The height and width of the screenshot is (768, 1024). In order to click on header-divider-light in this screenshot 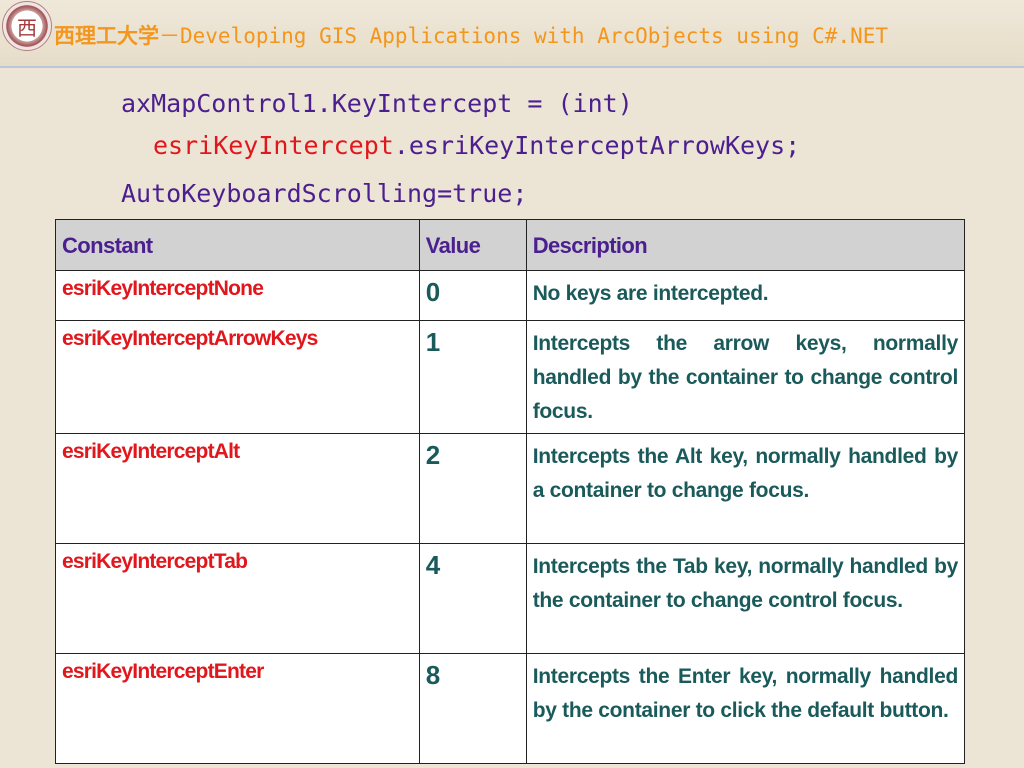, I will do `click(512, 67)`.